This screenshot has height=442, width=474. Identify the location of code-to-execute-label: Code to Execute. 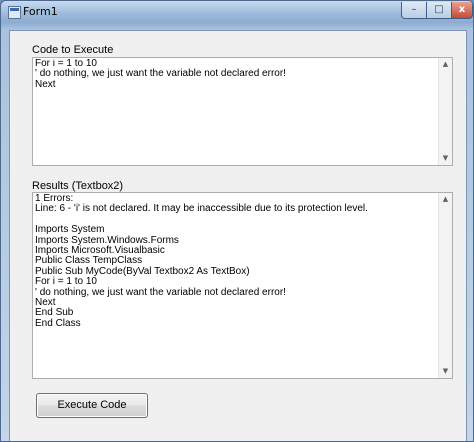
(73, 50).